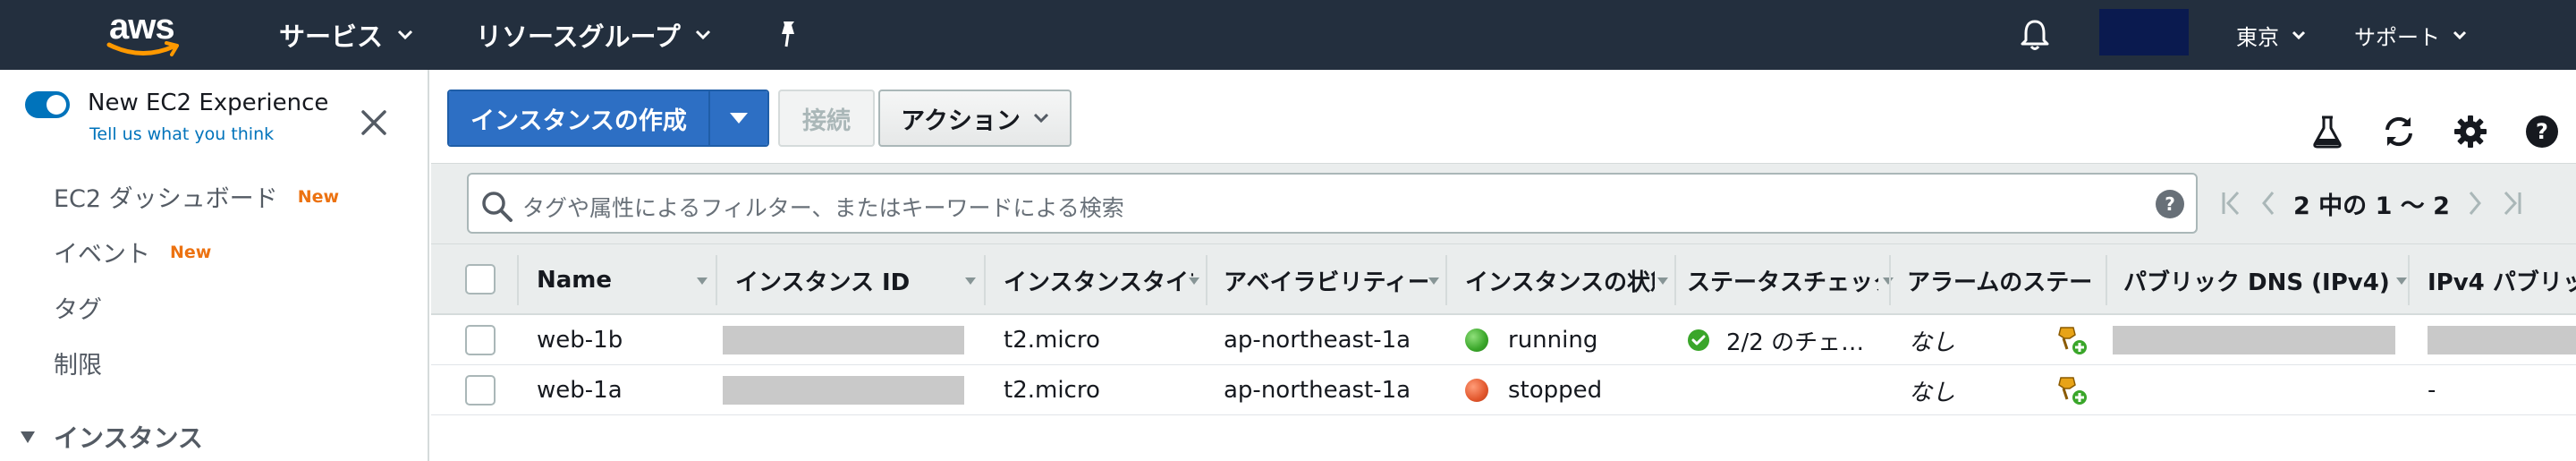  What do you see at coordinates (1326, 282) in the screenshot?
I see `column-header-label: アベイラビリティーゾーン` at bounding box center [1326, 282].